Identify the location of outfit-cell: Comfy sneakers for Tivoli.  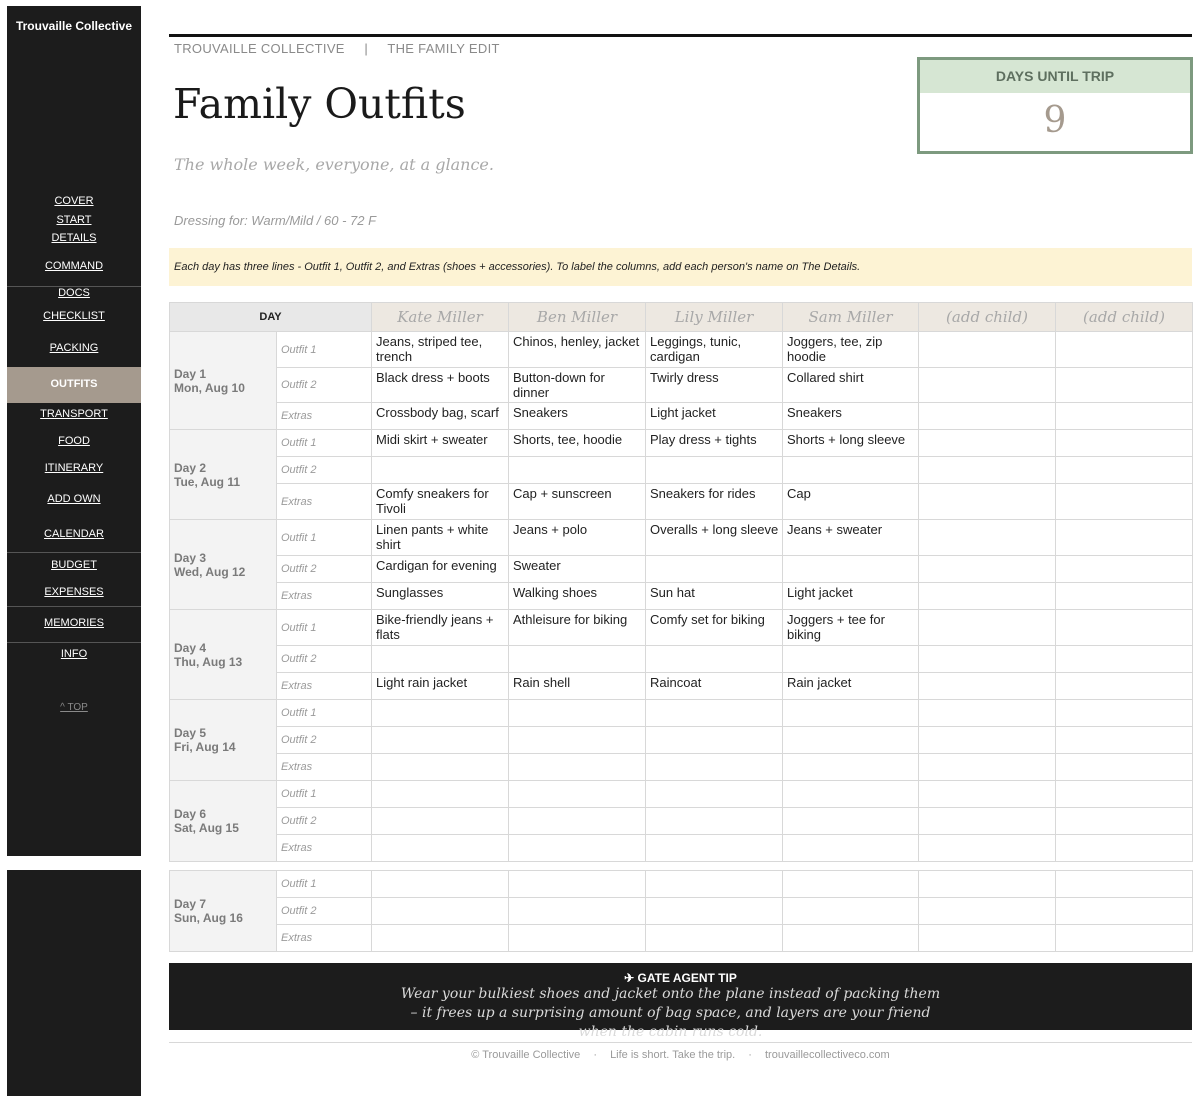
(440, 501).